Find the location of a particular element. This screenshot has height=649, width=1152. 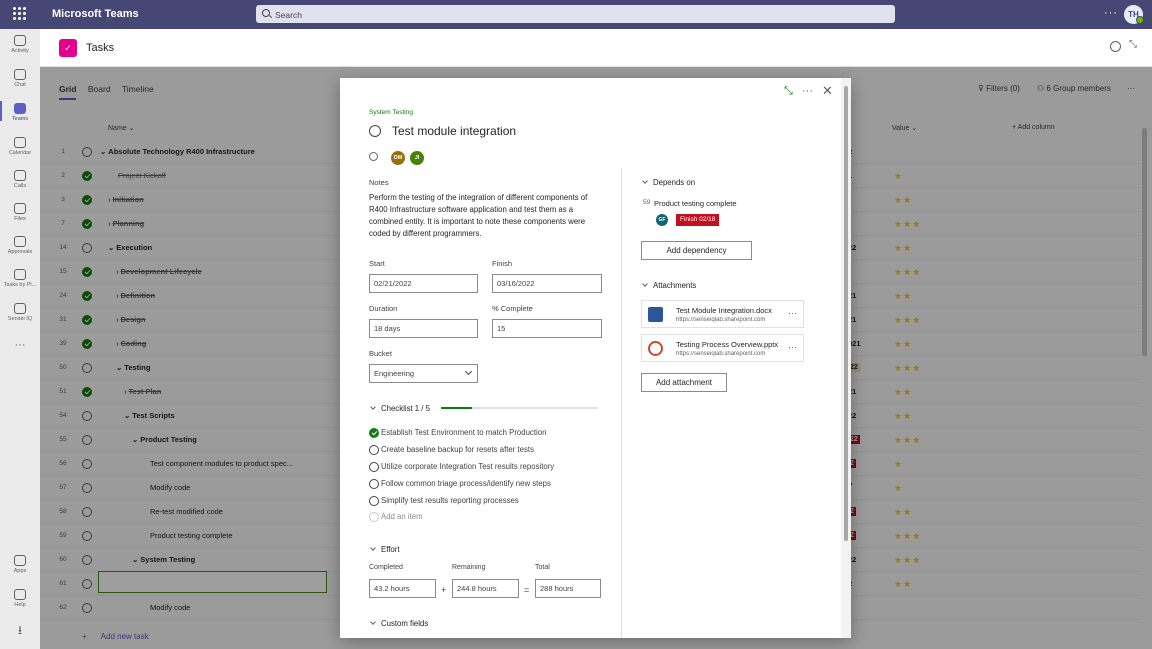

rail-item-apps: Apps is located at coordinates (20, 564).